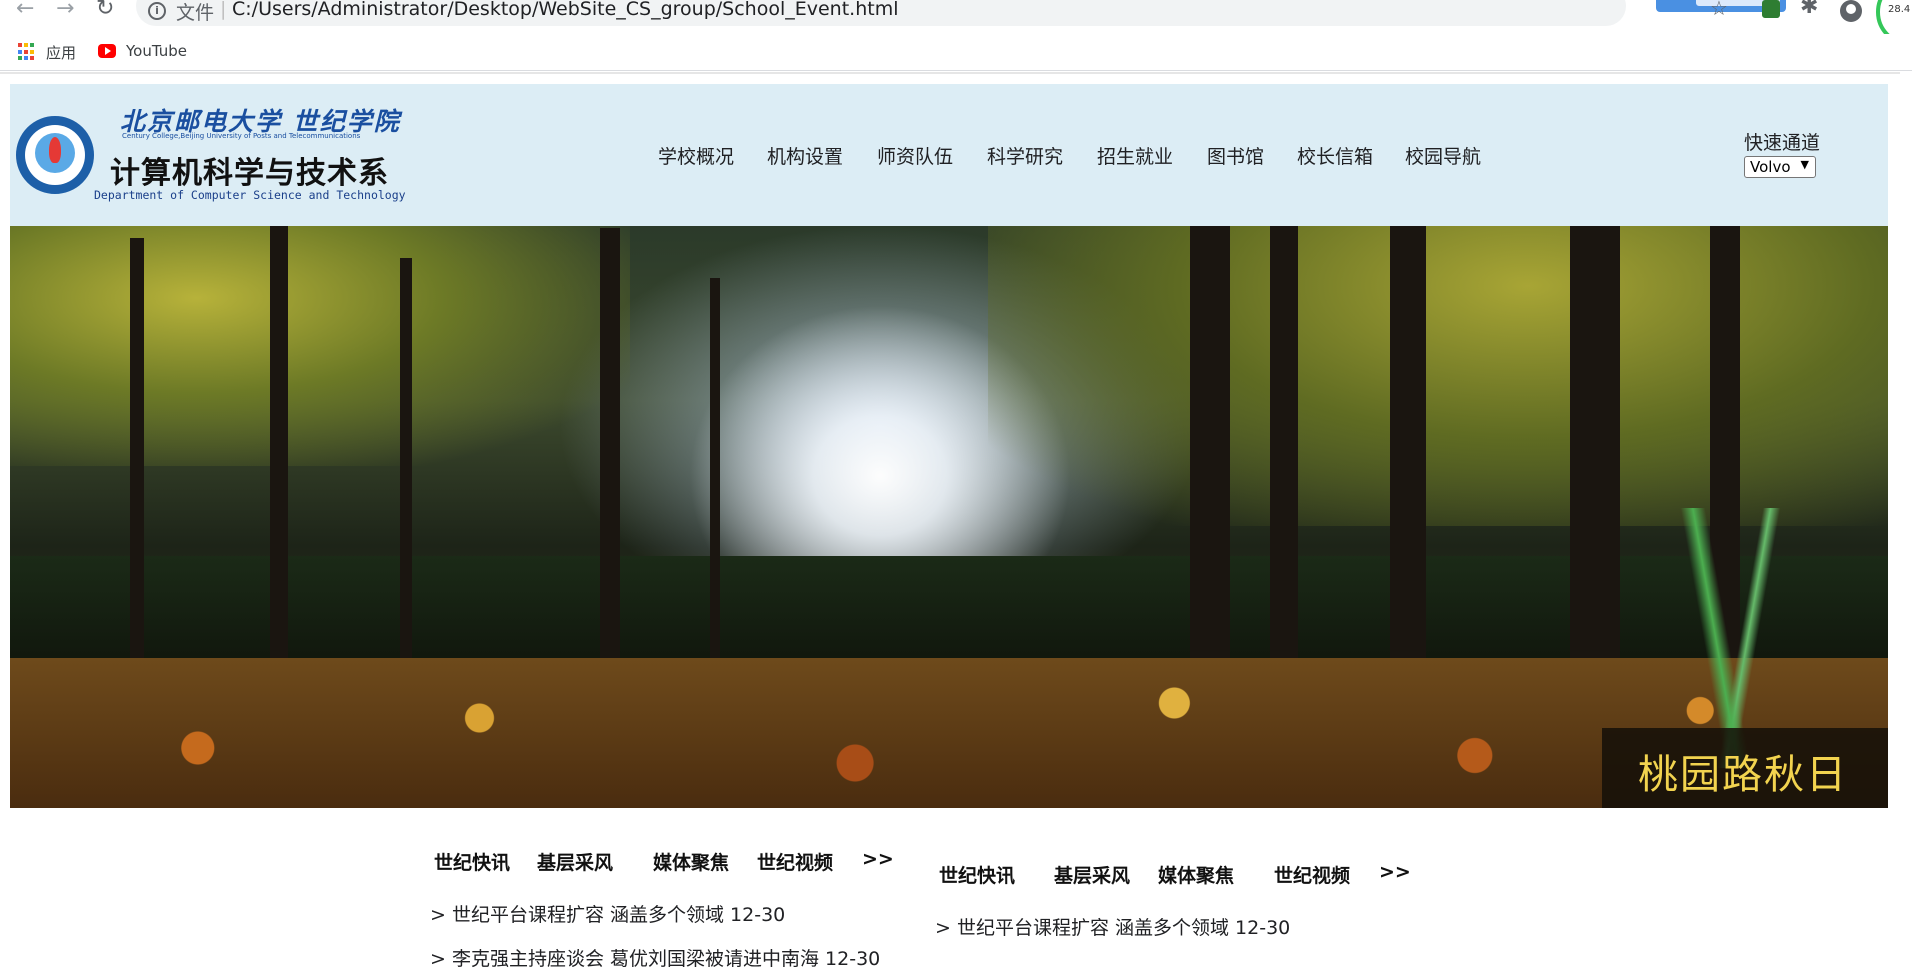  I want to click on nav-item-admissions: 招生就业, so click(1135, 155).